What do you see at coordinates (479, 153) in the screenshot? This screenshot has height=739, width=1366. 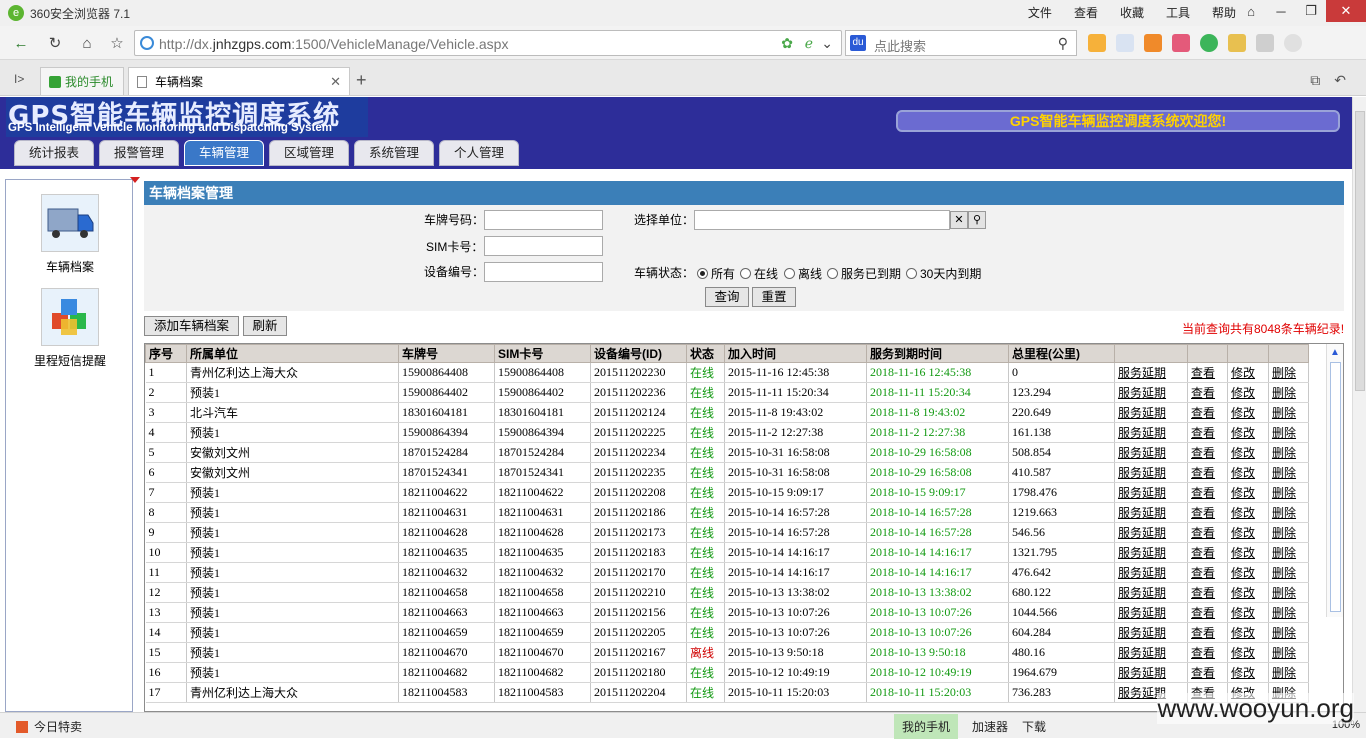 I see `tab-personal-manage: 个人管理` at bounding box center [479, 153].